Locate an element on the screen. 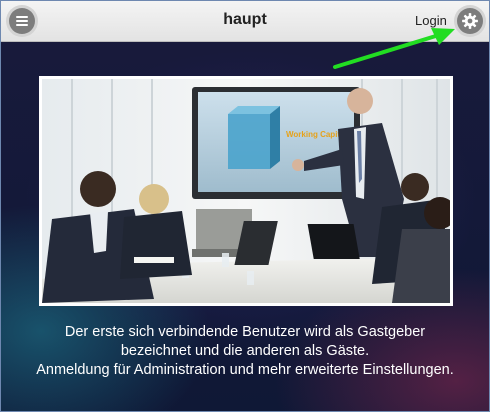 Image resolution: width=490 pixels, height=412 pixels. info-line-2: bezeichnet und die anderen als Gäste. is located at coordinates (245, 351).